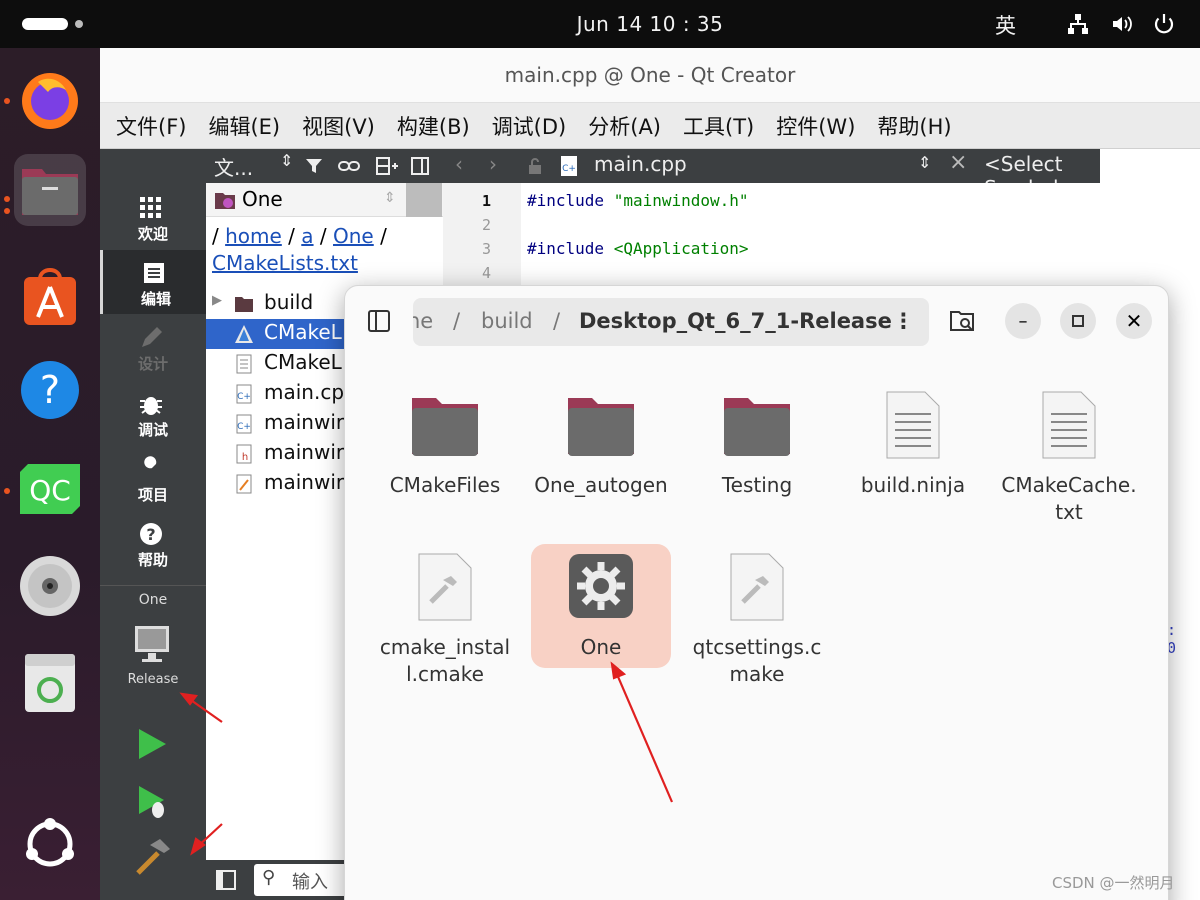  What do you see at coordinates (426, 758) in the screenshot?
I see `annotation-overlay` at bounding box center [426, 758].